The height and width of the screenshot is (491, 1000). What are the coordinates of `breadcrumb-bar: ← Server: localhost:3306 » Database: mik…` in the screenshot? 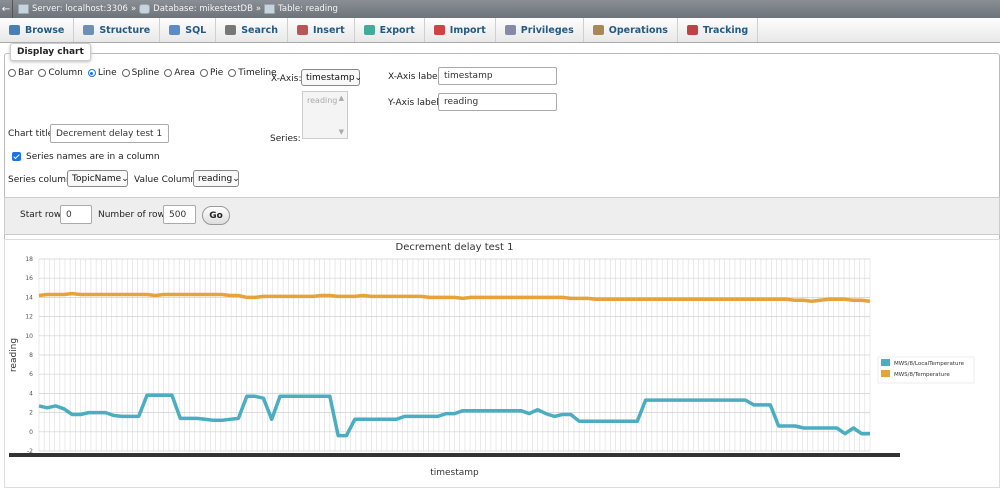 It's located at (500, 9).